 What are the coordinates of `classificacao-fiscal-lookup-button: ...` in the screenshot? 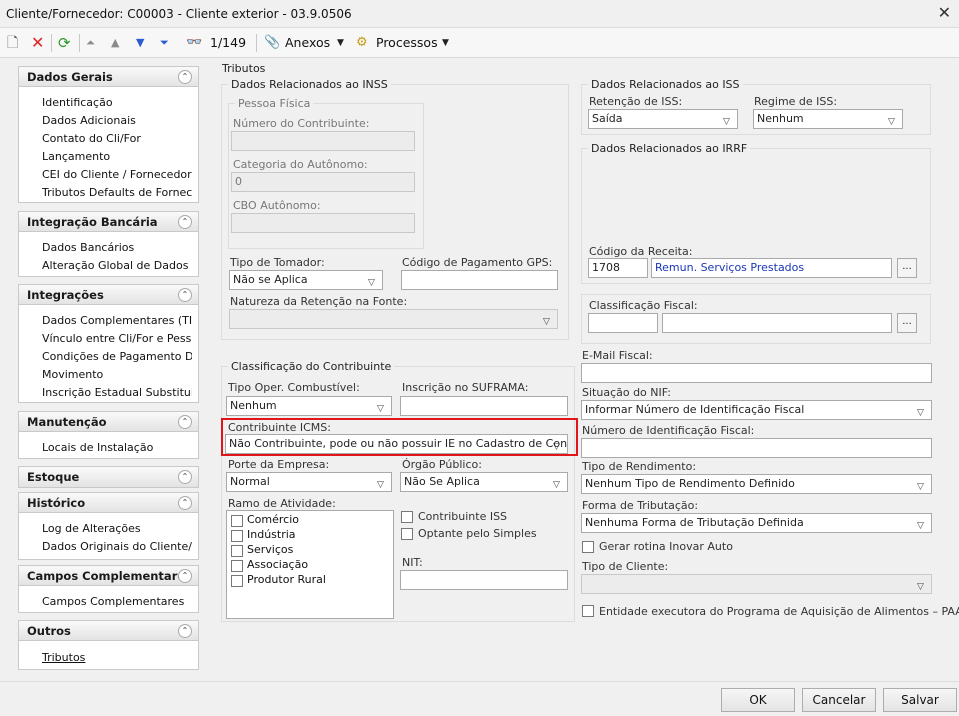 It's located at (907, 323).